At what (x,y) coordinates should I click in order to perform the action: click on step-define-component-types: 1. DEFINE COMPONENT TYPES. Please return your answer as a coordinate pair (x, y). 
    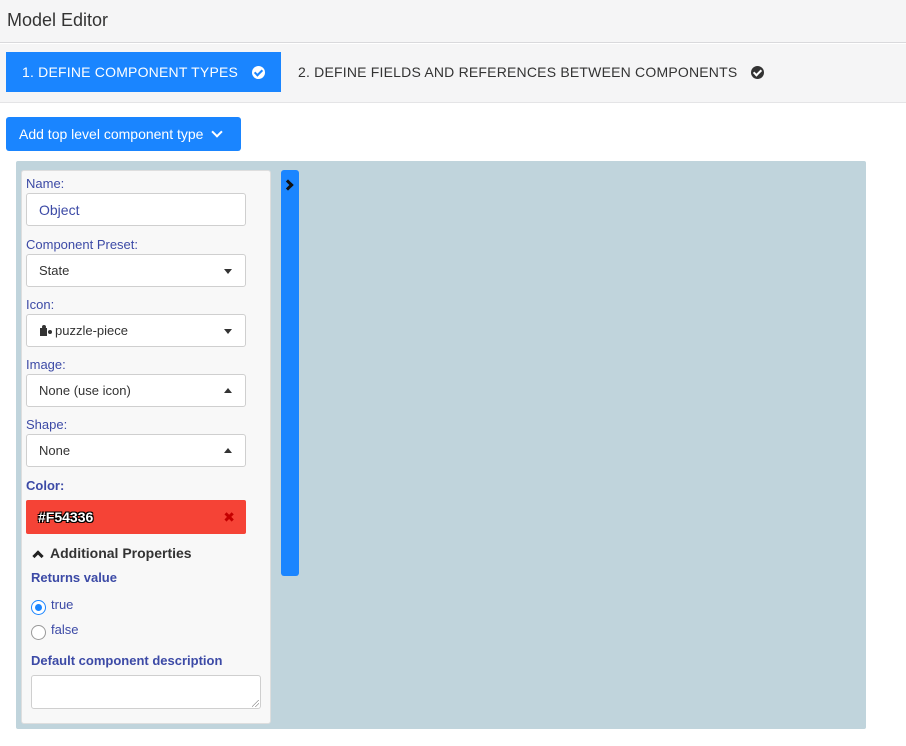
    Looking at the image, I should click on (143, 72).